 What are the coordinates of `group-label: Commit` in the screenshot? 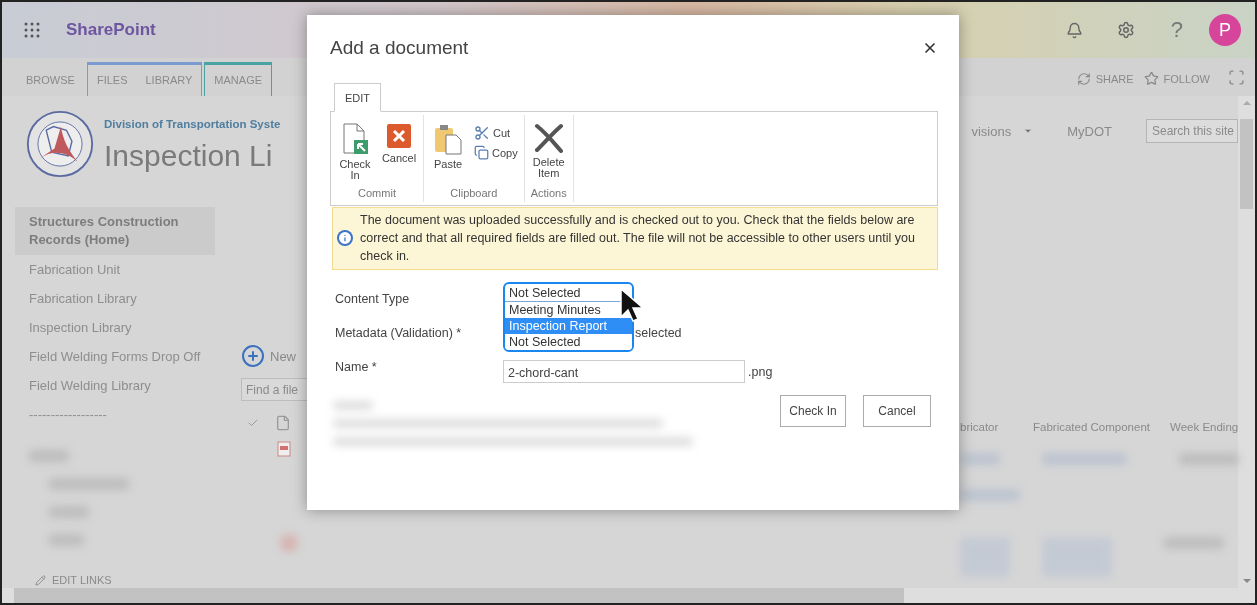 It's located at (377, 194).